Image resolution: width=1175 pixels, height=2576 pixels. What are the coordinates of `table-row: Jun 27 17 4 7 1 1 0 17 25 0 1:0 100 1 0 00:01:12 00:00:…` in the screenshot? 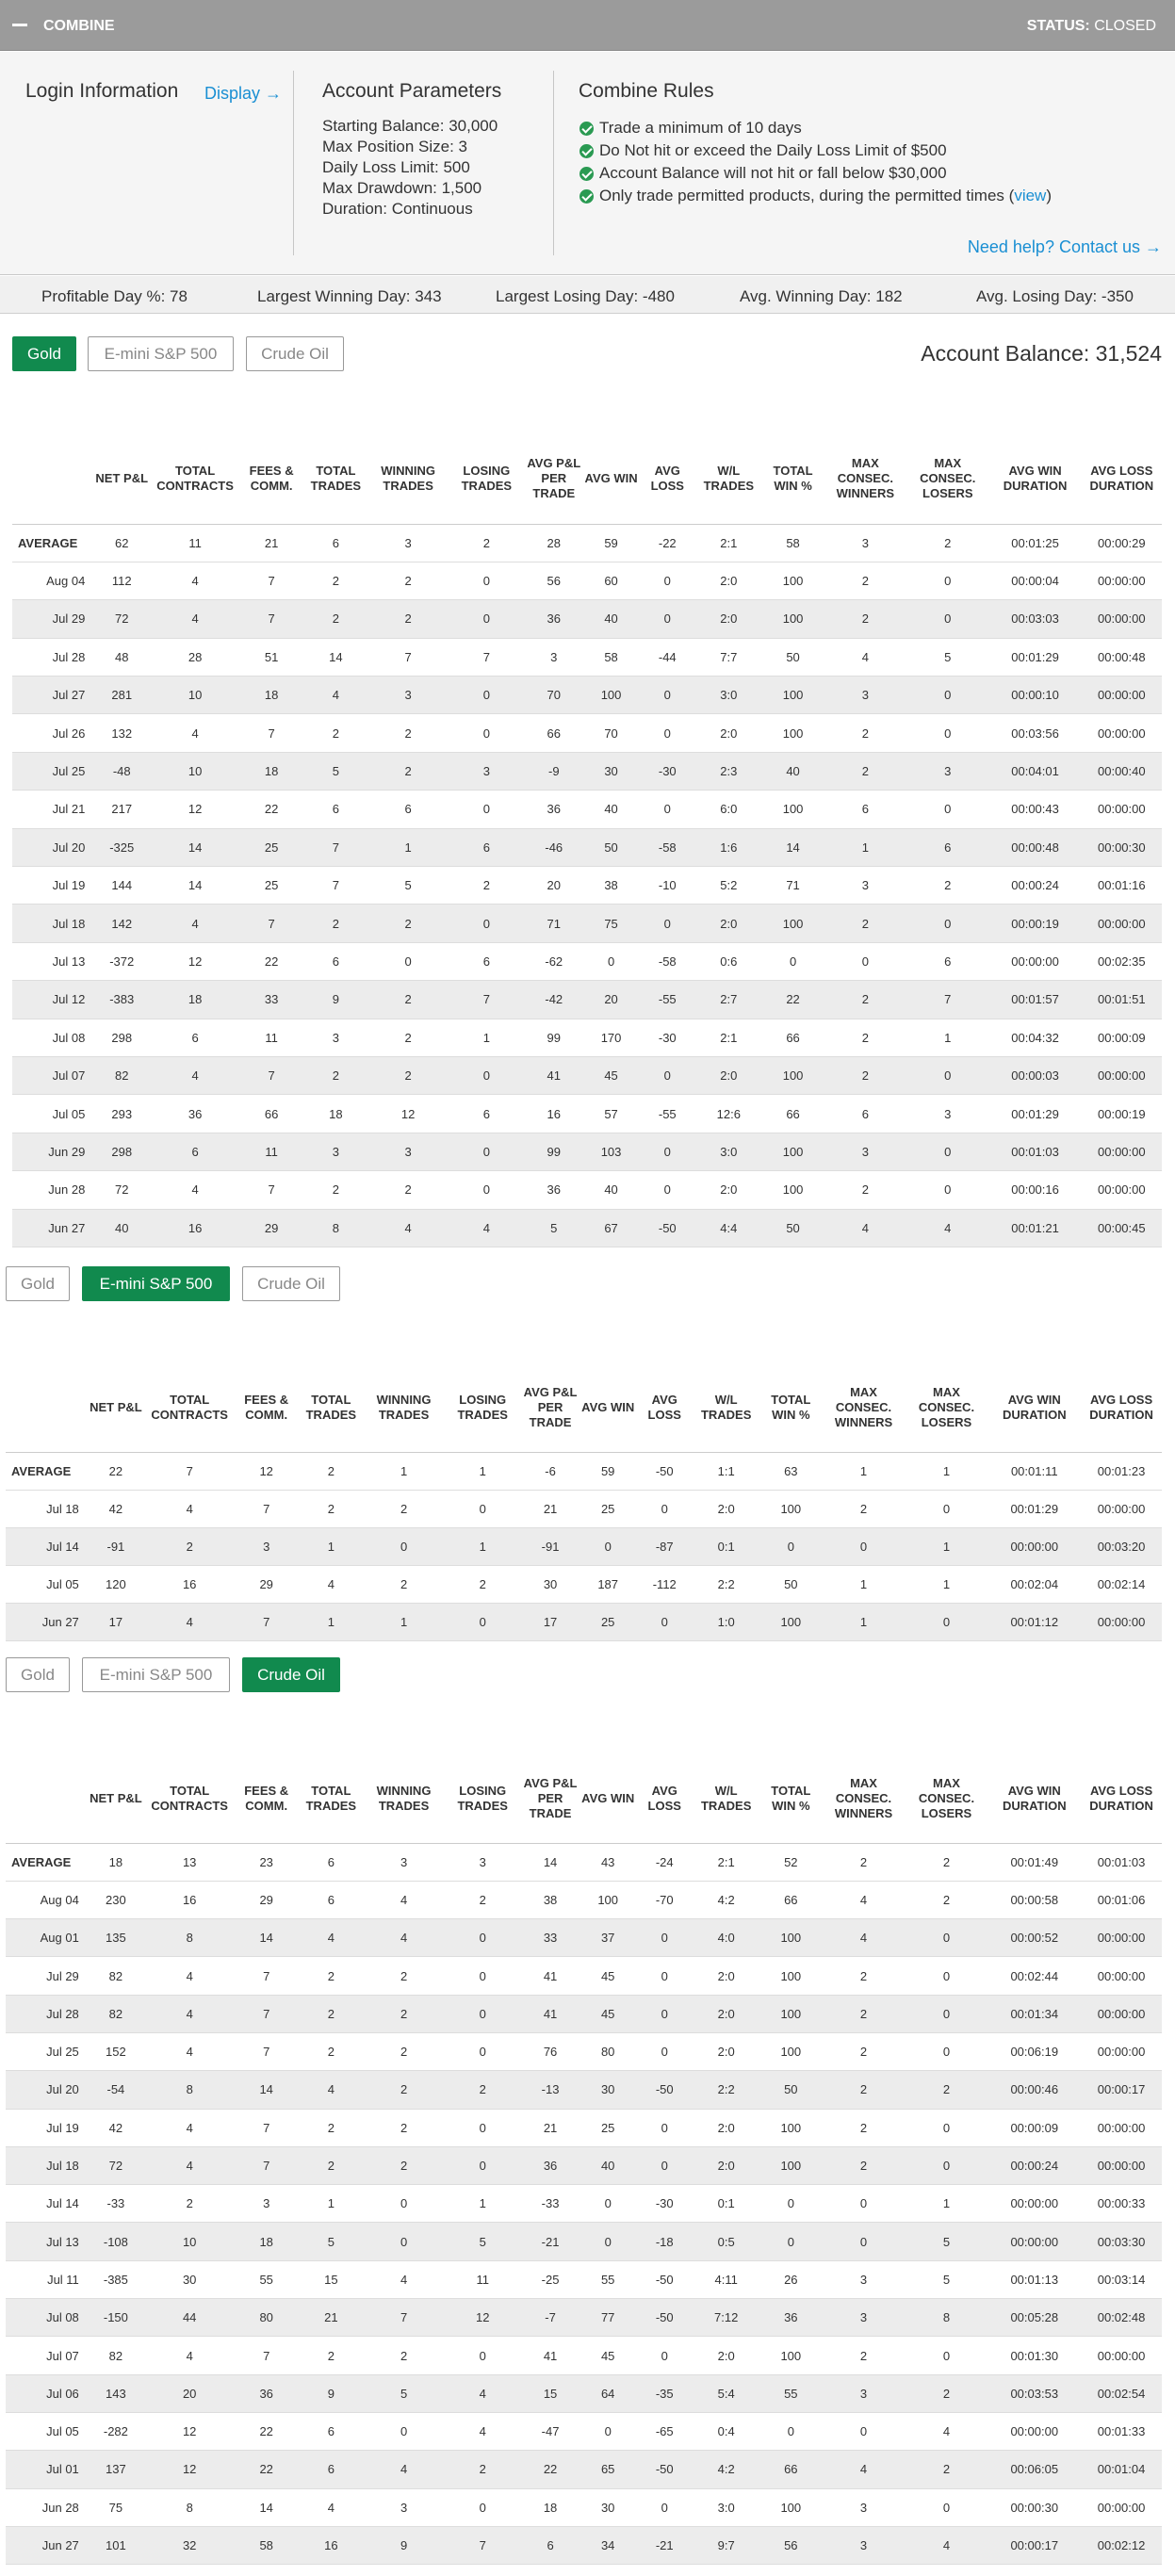 It's located at (584, 1622).